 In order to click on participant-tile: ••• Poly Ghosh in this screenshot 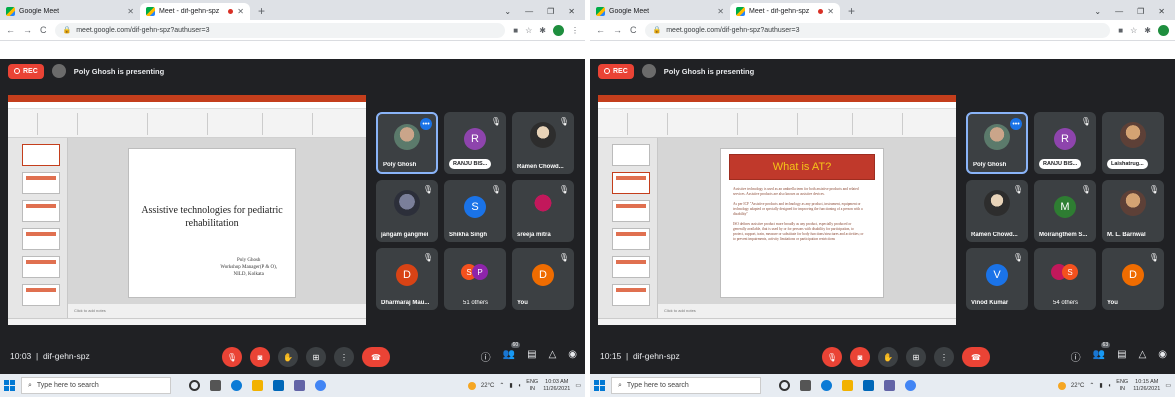, I will do `click(407, 143)`.